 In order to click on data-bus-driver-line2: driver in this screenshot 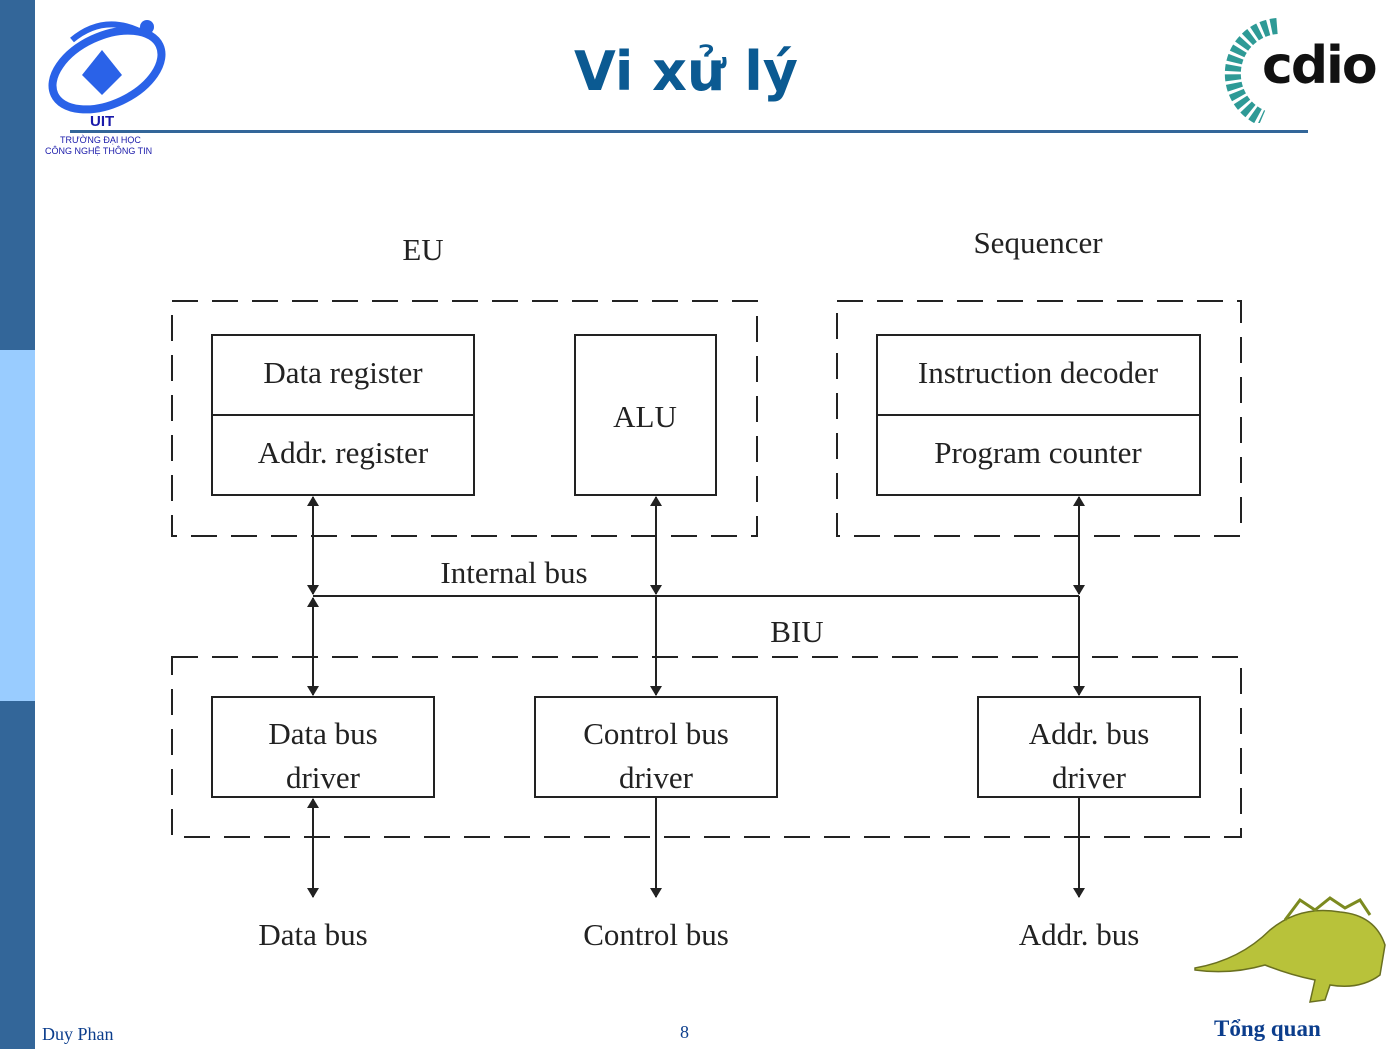, I will do `click(323, 777)`.